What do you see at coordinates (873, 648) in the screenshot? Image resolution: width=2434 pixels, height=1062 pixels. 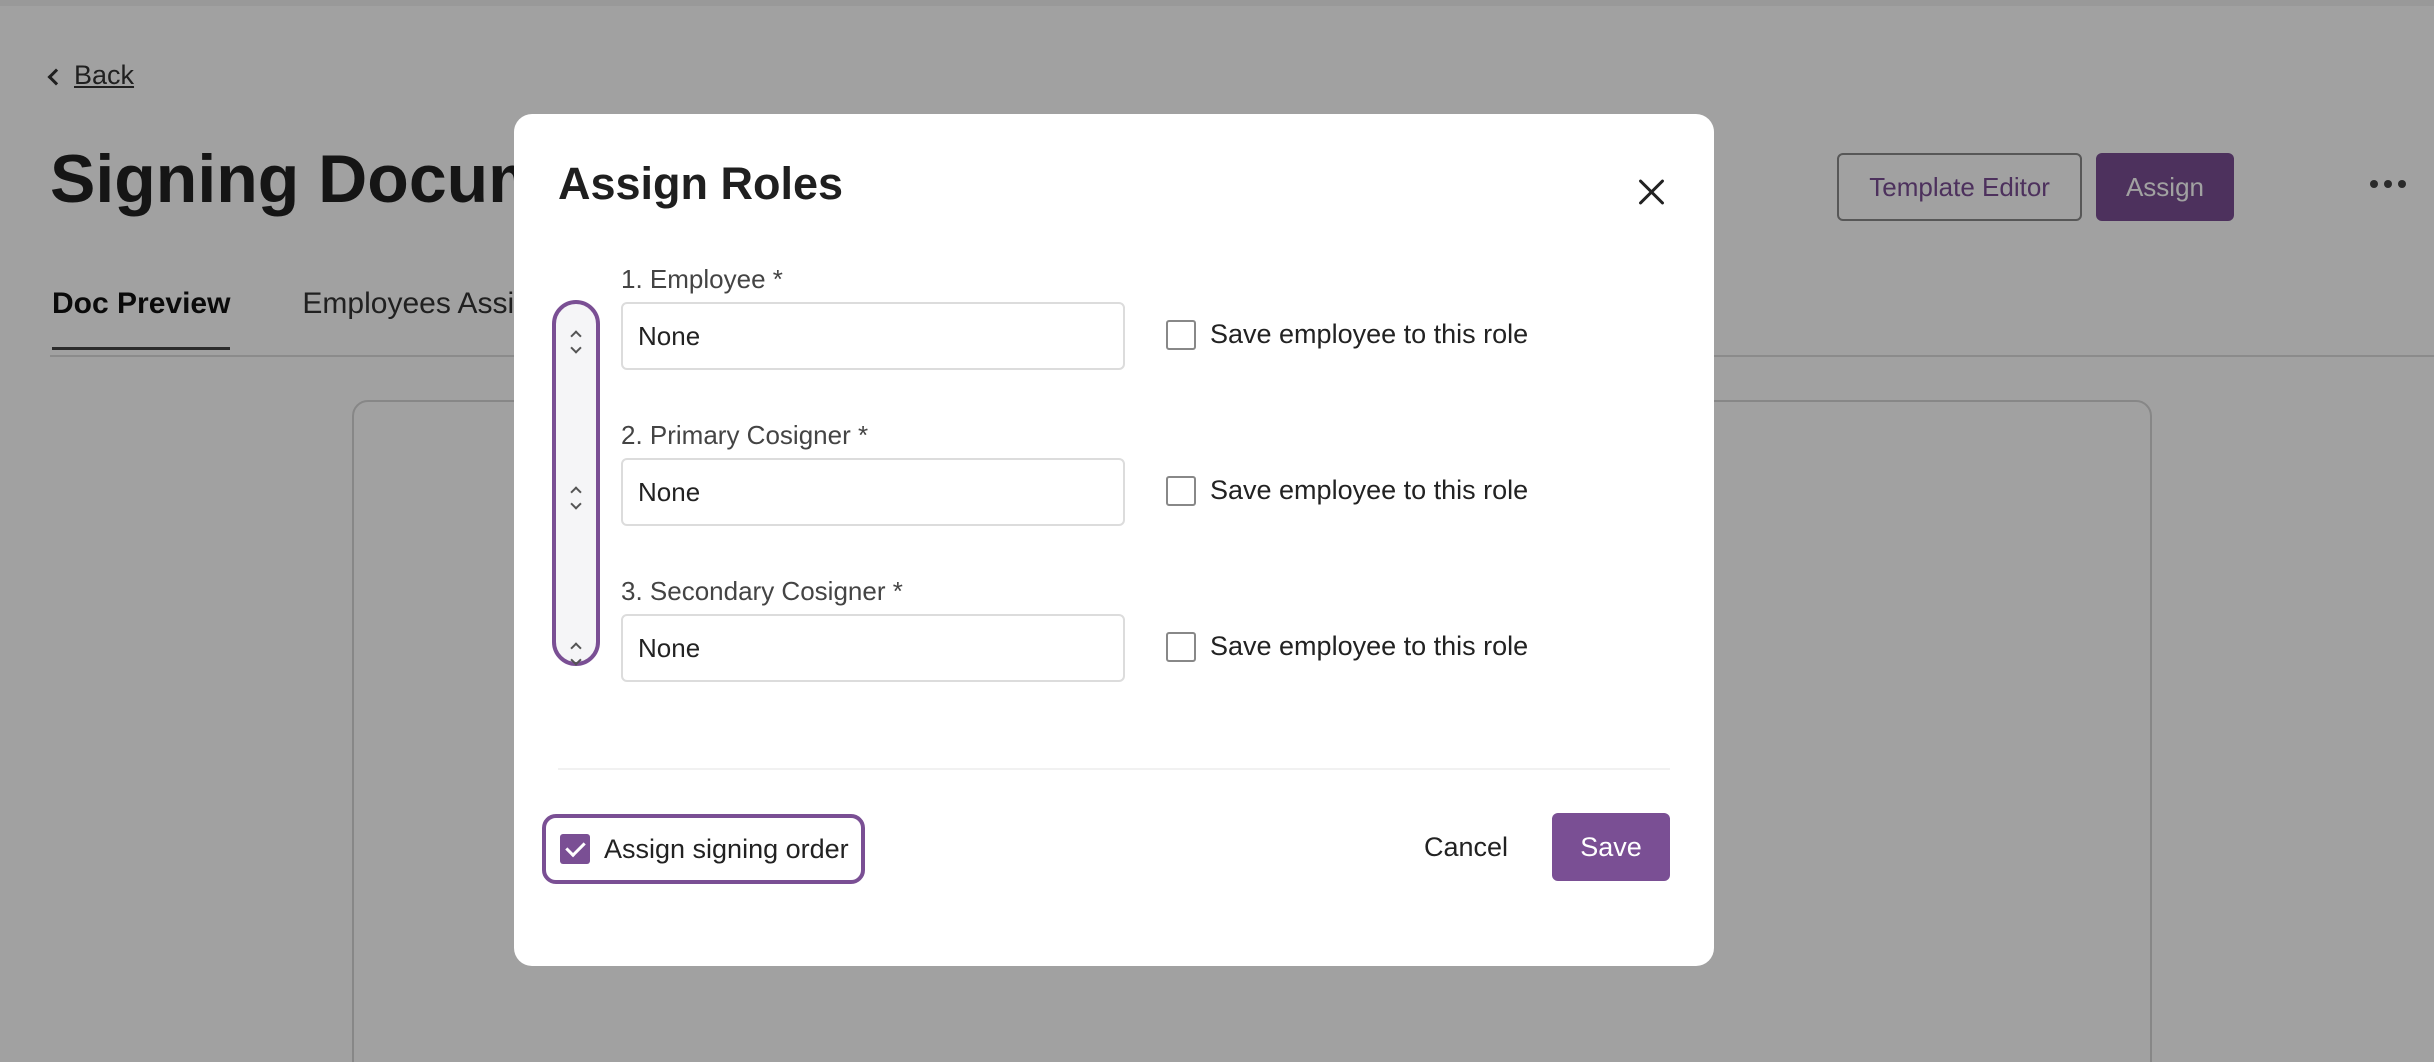 I see `role-select-secondary-cosigner` at bounding box center [873, 648].